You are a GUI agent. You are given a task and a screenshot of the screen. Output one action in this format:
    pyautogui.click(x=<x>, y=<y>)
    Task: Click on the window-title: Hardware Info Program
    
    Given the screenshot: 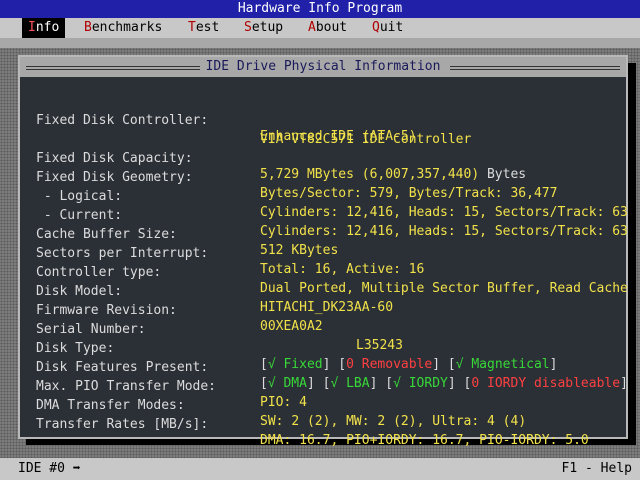 What is the action you would take?
    pyautogui.click(x=320, y=9)
    